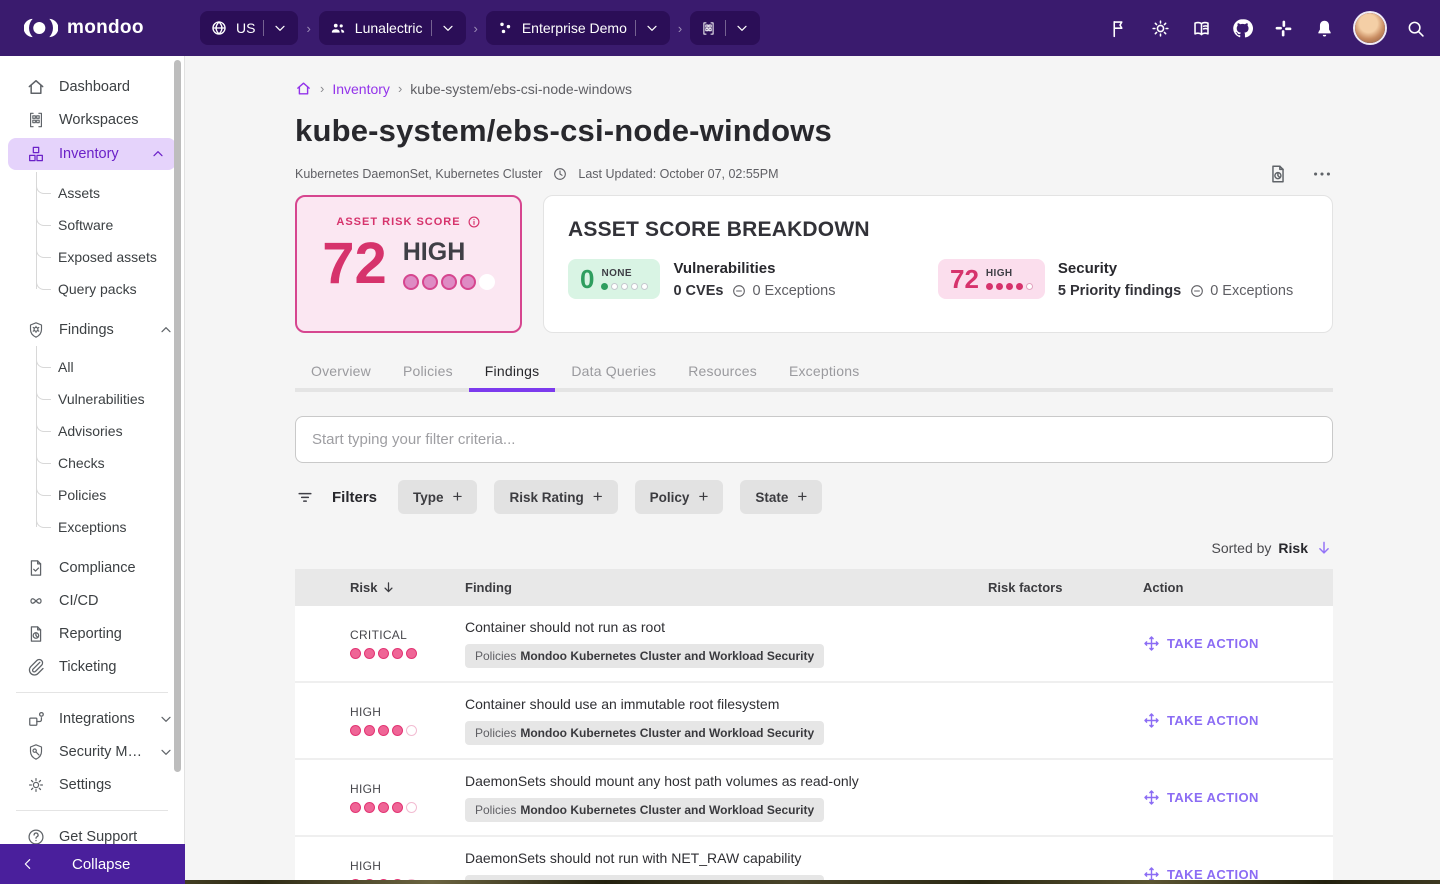  I want to click on report-icon-button, so click(1278, 174).